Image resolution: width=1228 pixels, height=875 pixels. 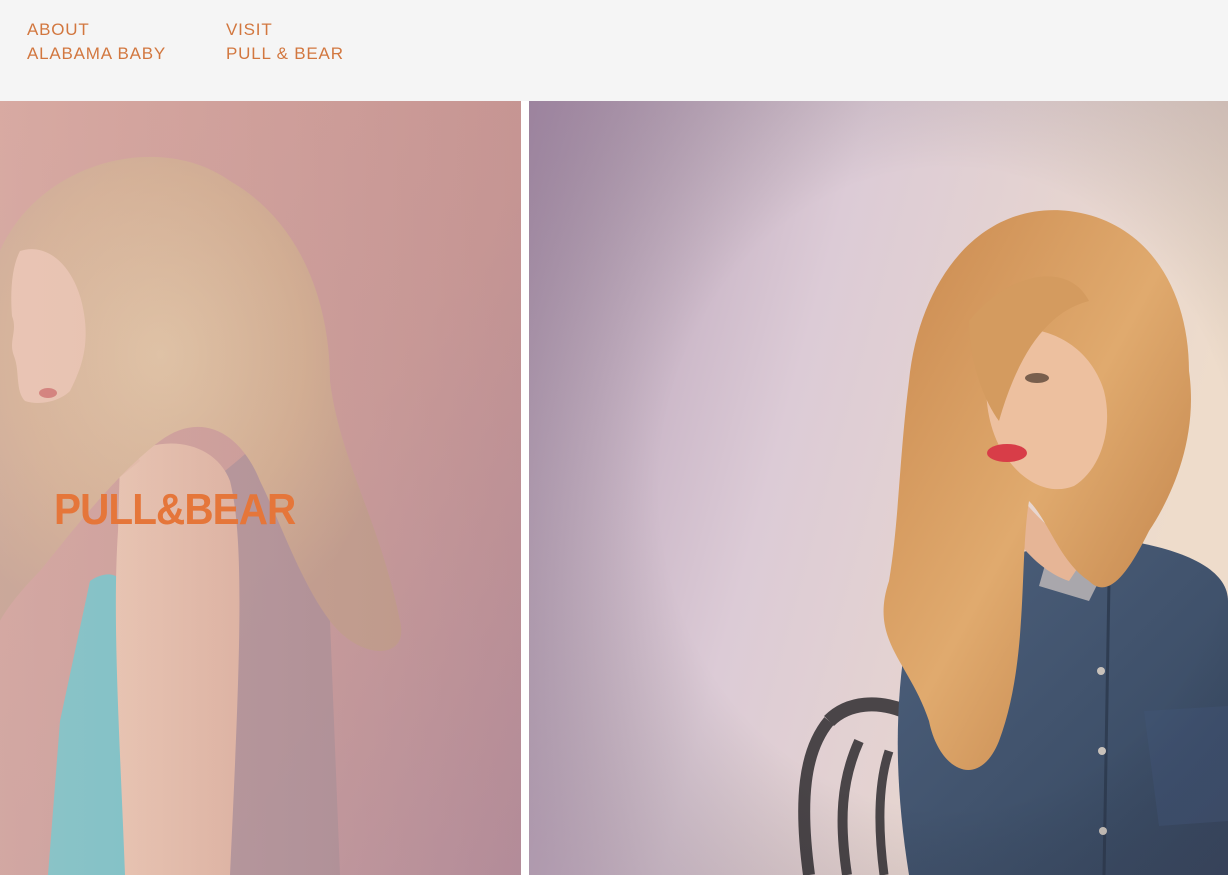 What do you see at coordinates (285, 54) in the screenshot?
I see `nav-link-pull-and-bear: PULL & BEAR` at bounding box center [285, 54].